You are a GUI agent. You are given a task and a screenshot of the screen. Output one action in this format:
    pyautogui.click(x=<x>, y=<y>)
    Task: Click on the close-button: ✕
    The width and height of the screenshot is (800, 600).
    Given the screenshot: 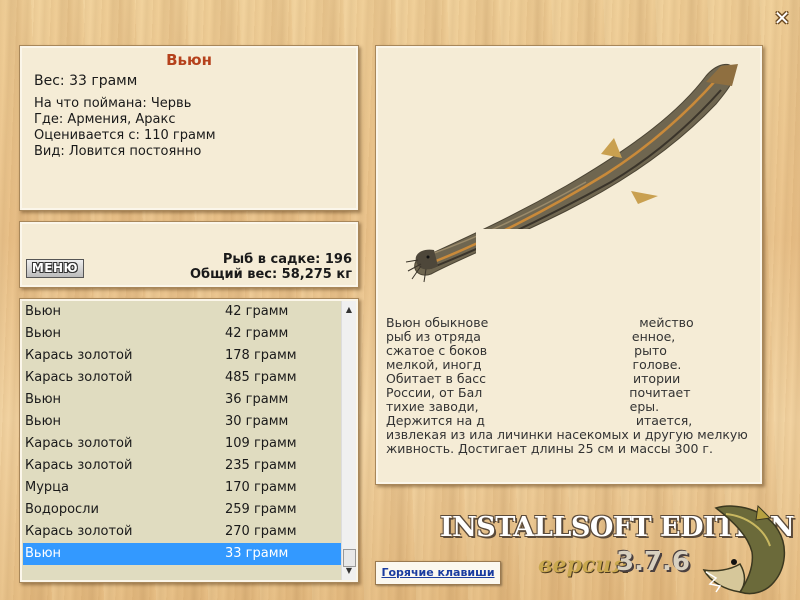 What is the action you would take?
    pyautogui.click(x=782, y=18)
    